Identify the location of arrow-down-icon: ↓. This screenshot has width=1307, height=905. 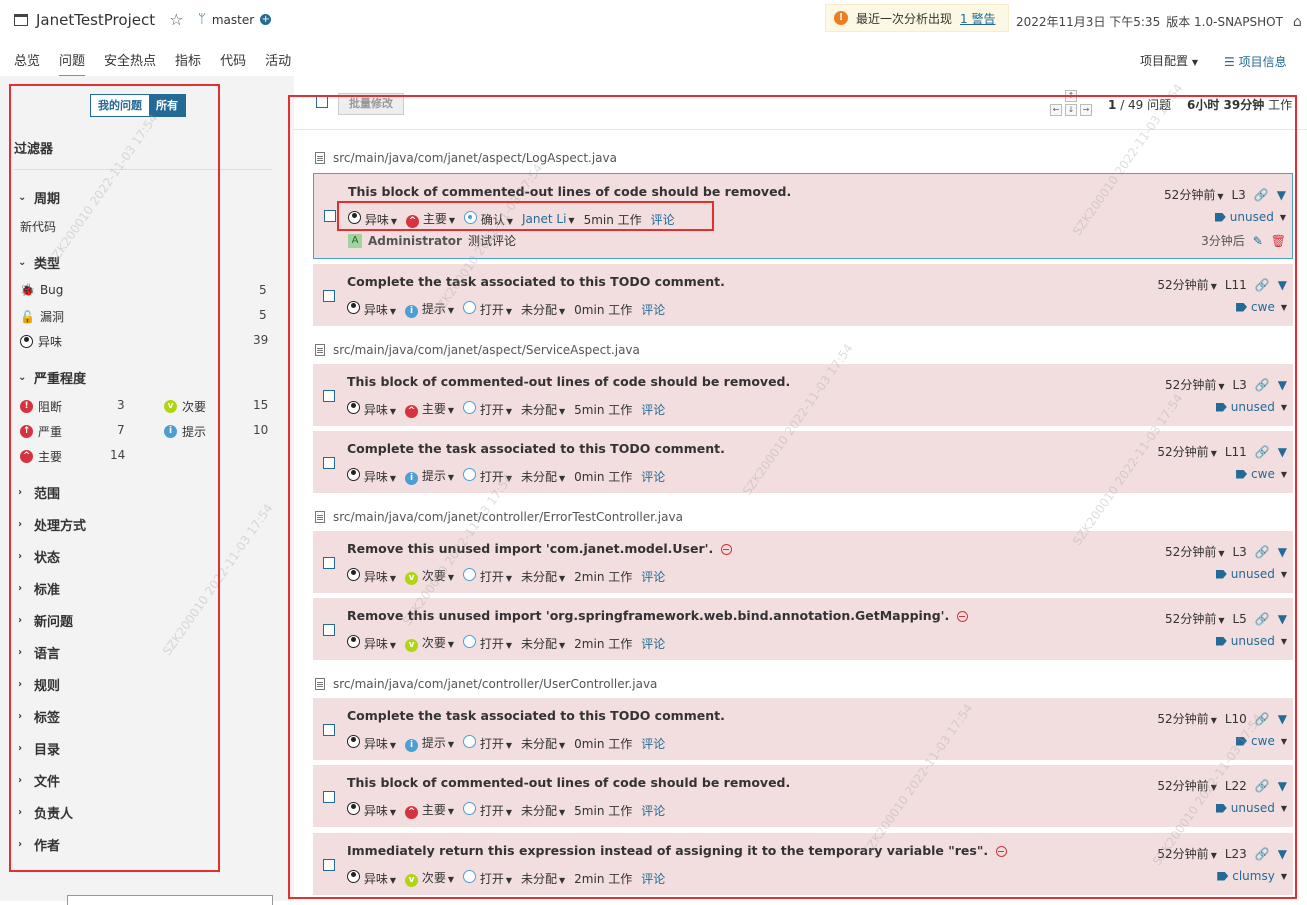
(1071, 110).